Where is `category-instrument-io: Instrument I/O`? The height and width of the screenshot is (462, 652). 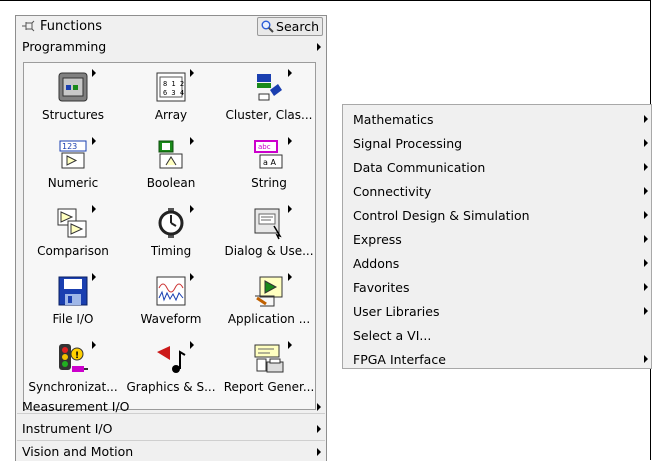 category-instrument-io: Instrument I/O is located at coordinates (171, 428).